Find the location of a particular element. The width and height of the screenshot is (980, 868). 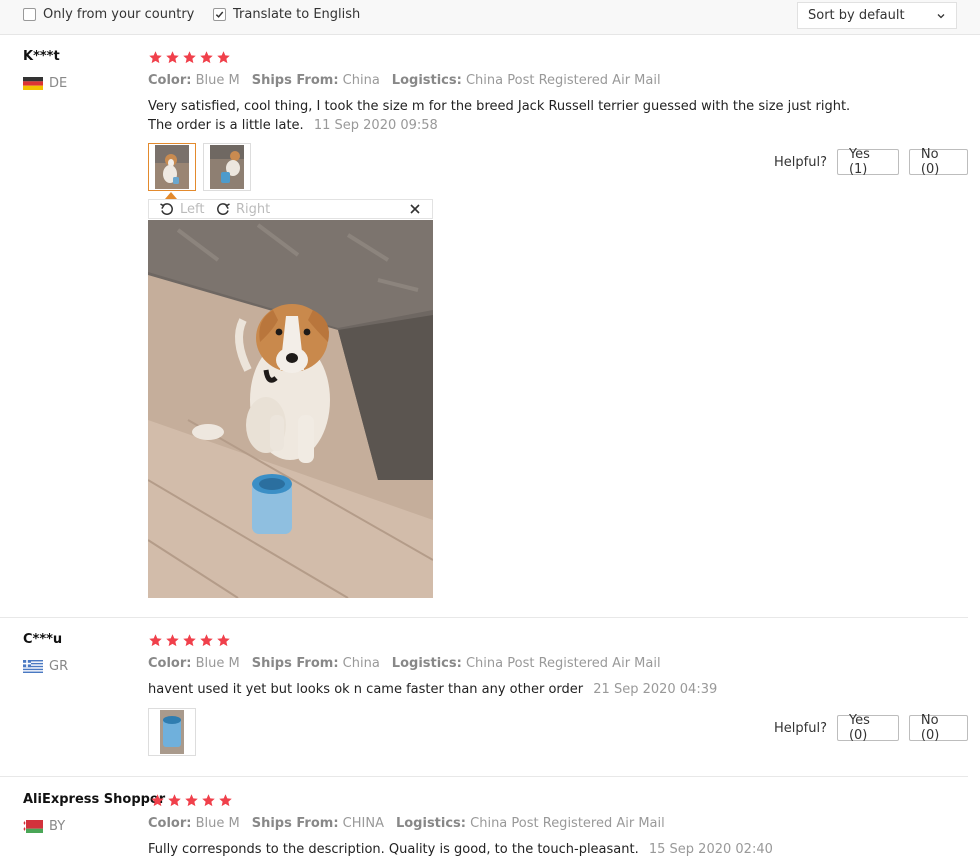

helpful-yes-button: Yes (1) is located at coordinates (867, 162).